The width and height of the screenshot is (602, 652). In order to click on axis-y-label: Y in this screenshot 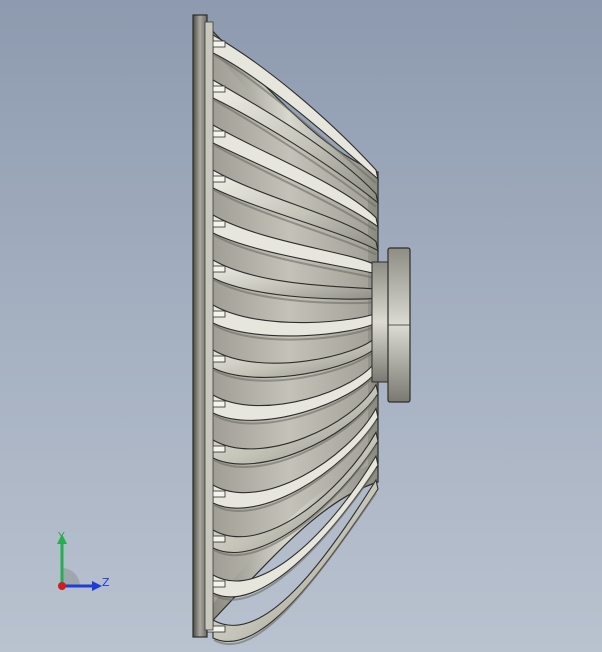, I will do `click(61, 536)`.